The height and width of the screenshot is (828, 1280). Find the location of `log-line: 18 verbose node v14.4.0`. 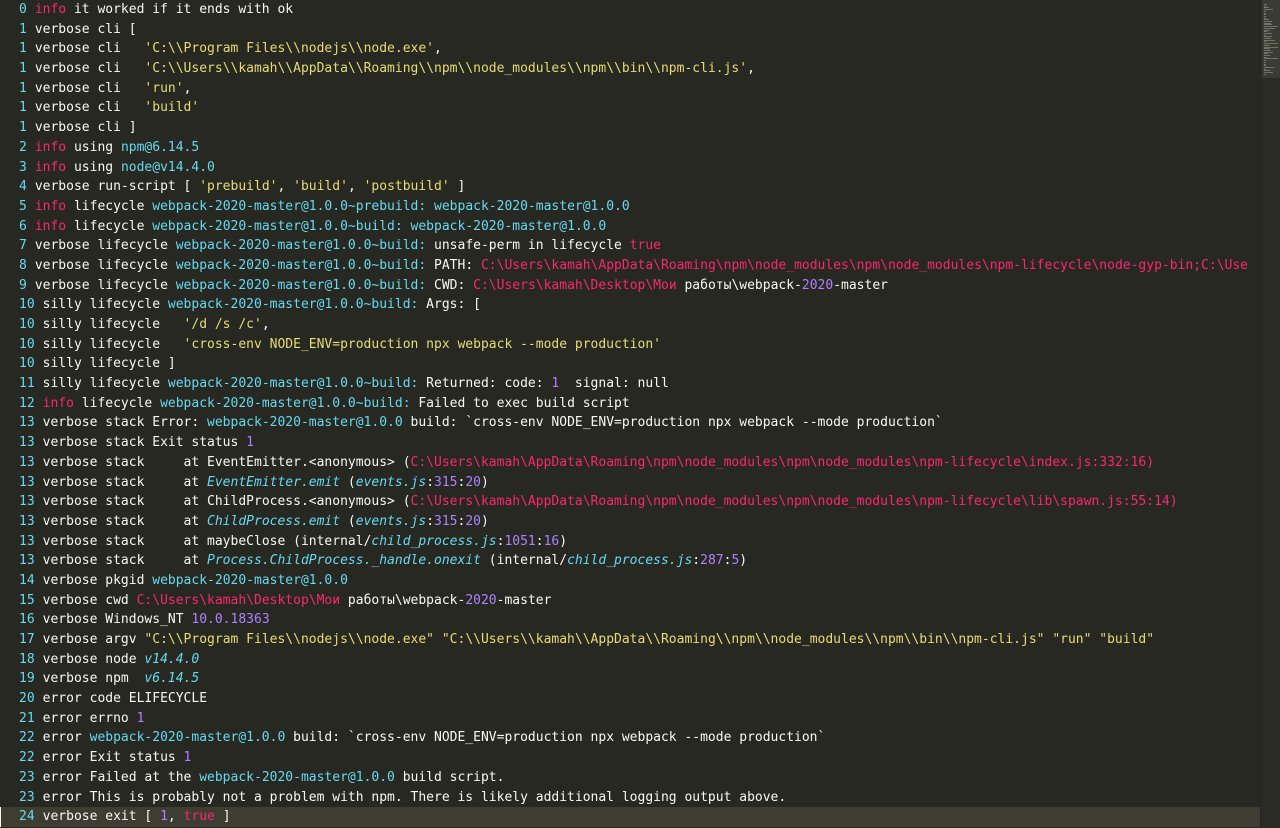

log-line: 18 verbose node v14.4.0 is located at coordinates (630, 660).